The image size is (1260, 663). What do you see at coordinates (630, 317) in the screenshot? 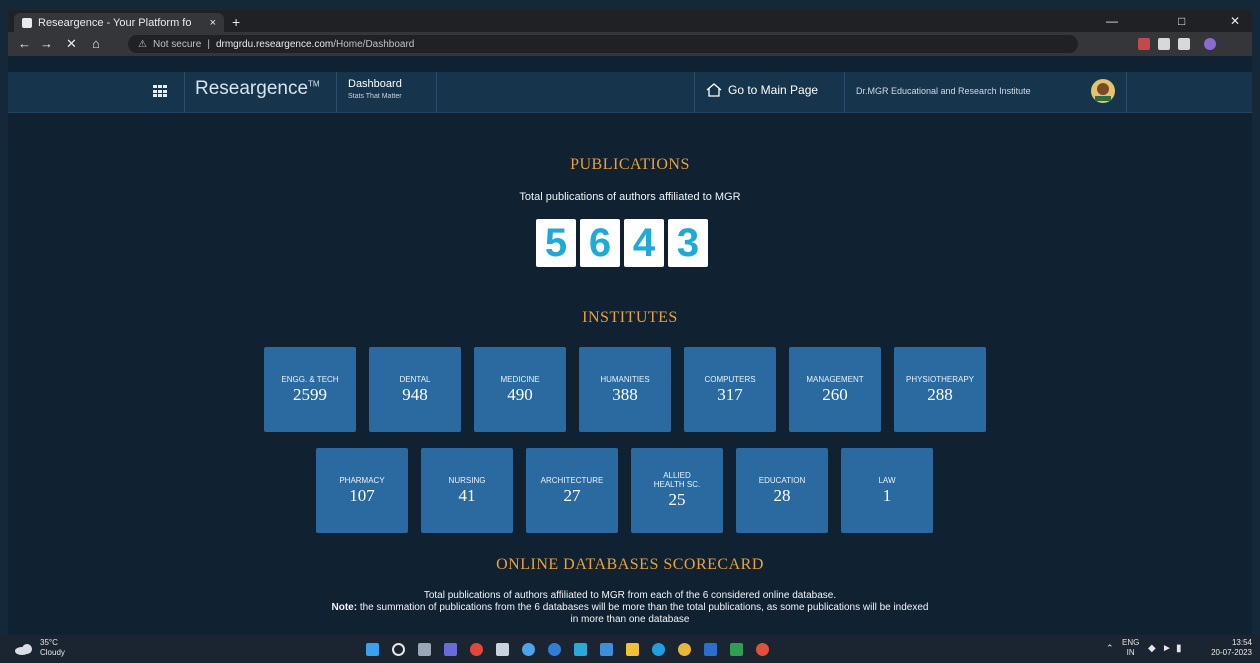
I see `institutes-title: INSTITUTES` at bounding box center [630, 317].